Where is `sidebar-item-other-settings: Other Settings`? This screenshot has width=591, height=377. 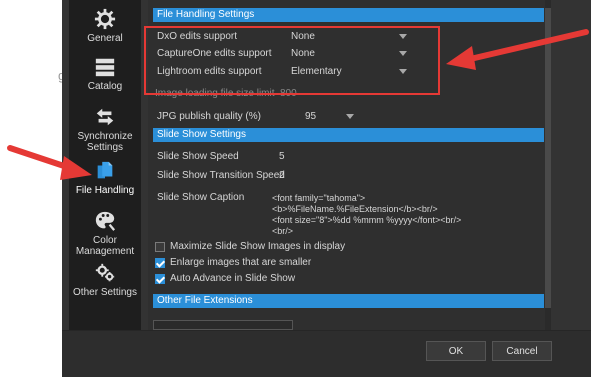 sidebar-item-other-settings: Other Settings is located at coordinates (105, 280).